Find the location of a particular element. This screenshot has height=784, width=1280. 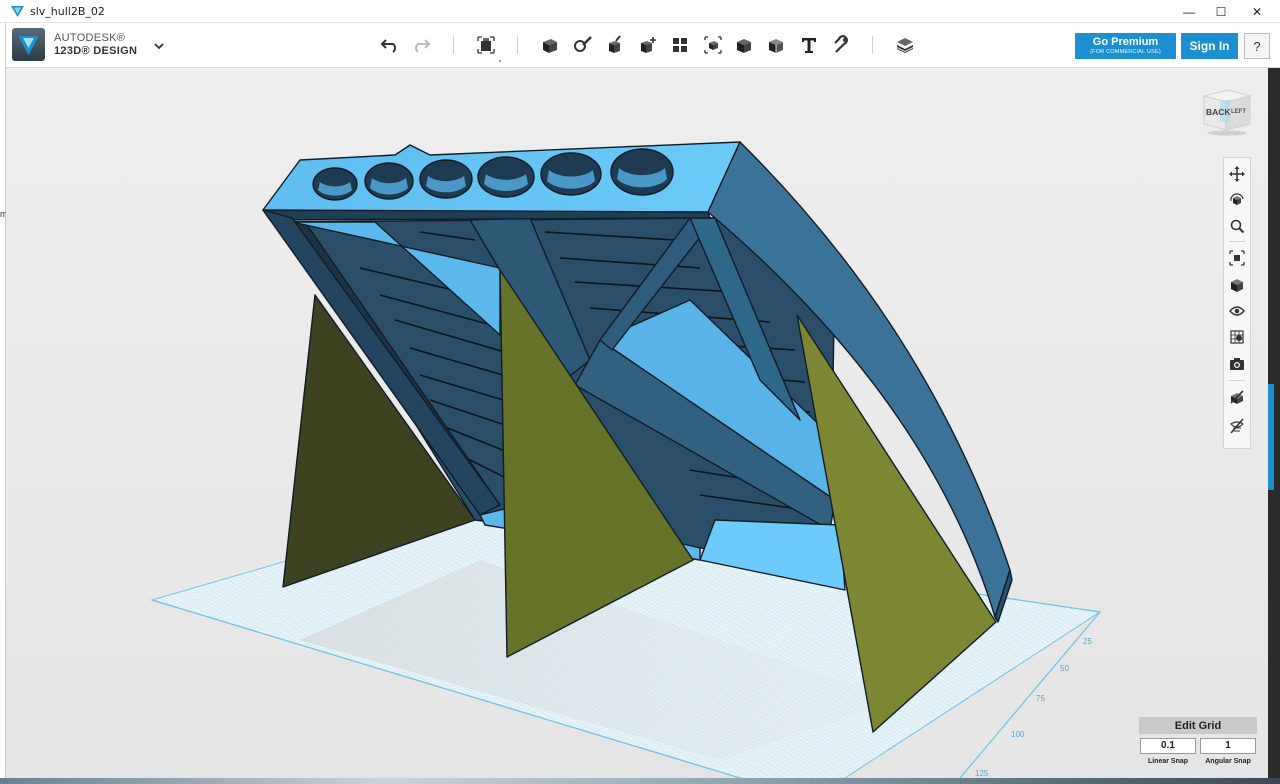

combine-icon is located at coordinates (744, 45).